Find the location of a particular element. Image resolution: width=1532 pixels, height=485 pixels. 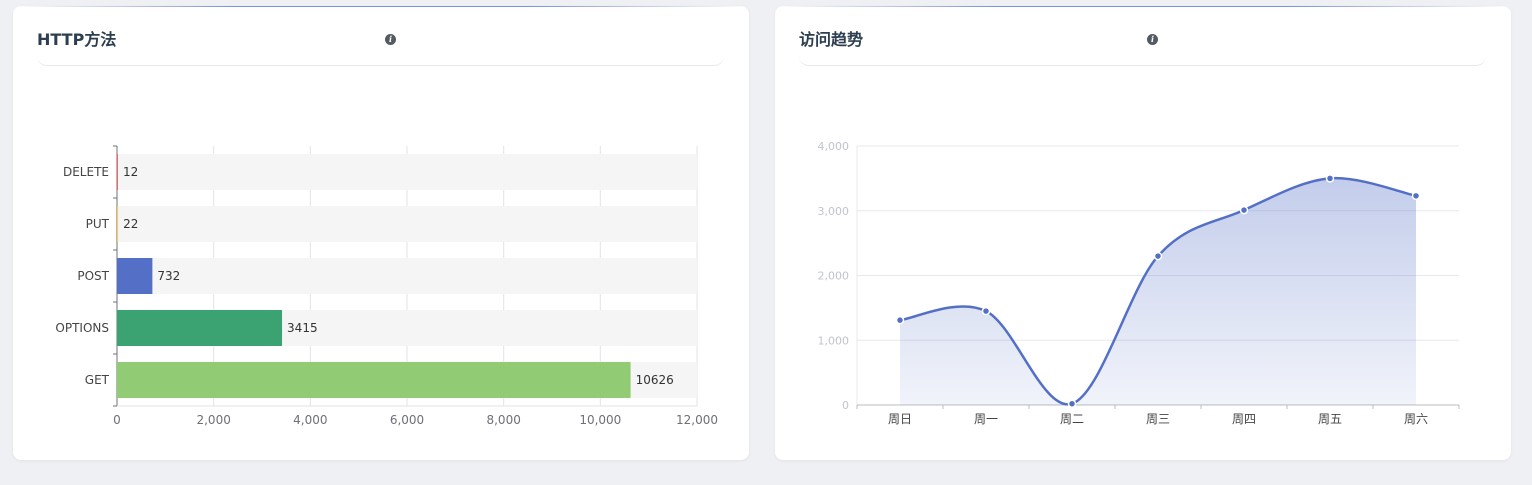

y-tick-label: GET is located at coordinates (97, 380).